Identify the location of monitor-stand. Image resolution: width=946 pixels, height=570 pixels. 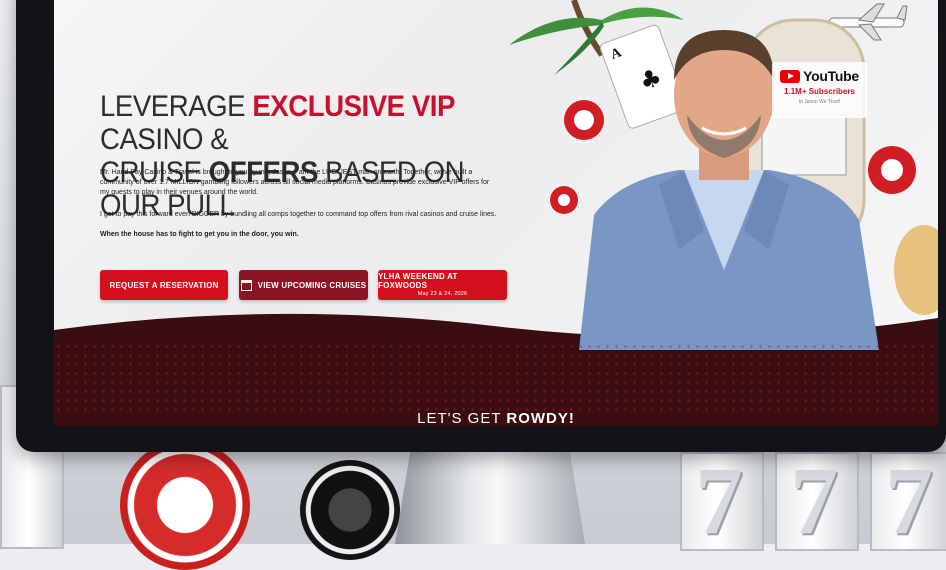
(490, 498).